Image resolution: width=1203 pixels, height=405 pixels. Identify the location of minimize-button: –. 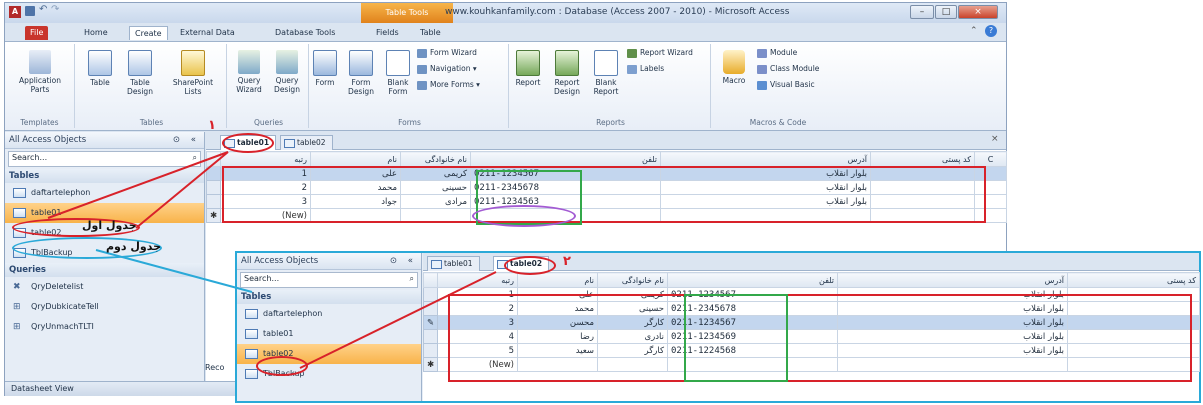
(922, 12).